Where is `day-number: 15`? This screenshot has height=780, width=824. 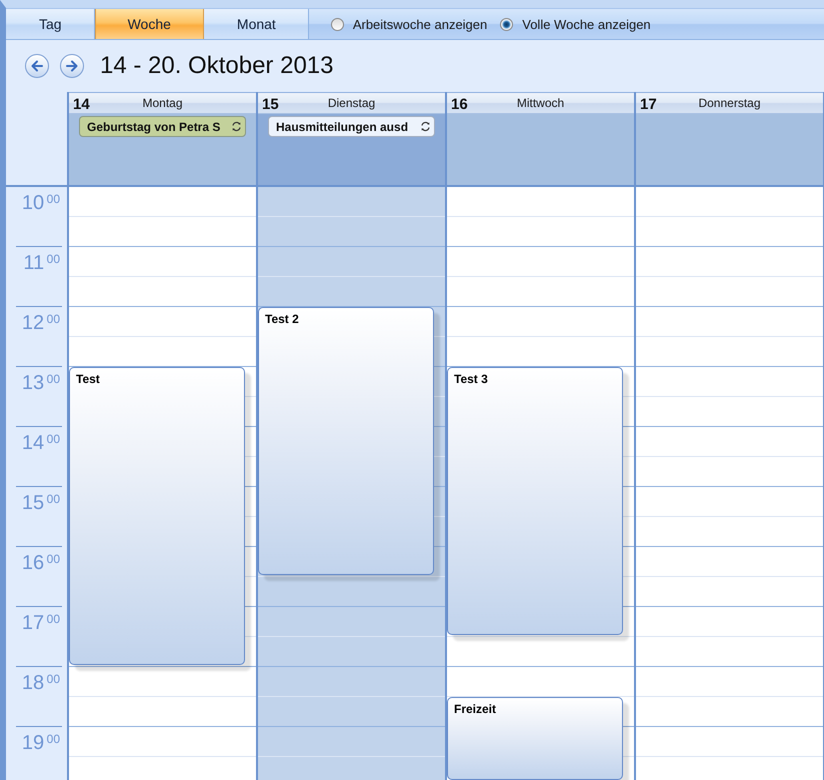
day-number: 15 is located at coordinates (270, 104).